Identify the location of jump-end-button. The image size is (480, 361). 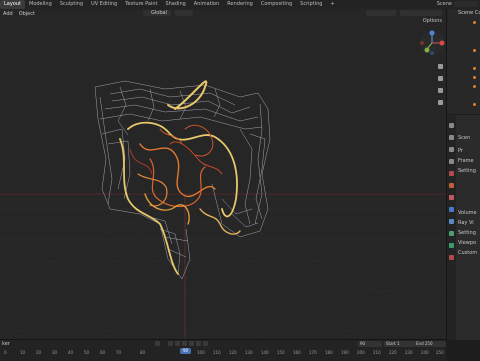
(205, 343).